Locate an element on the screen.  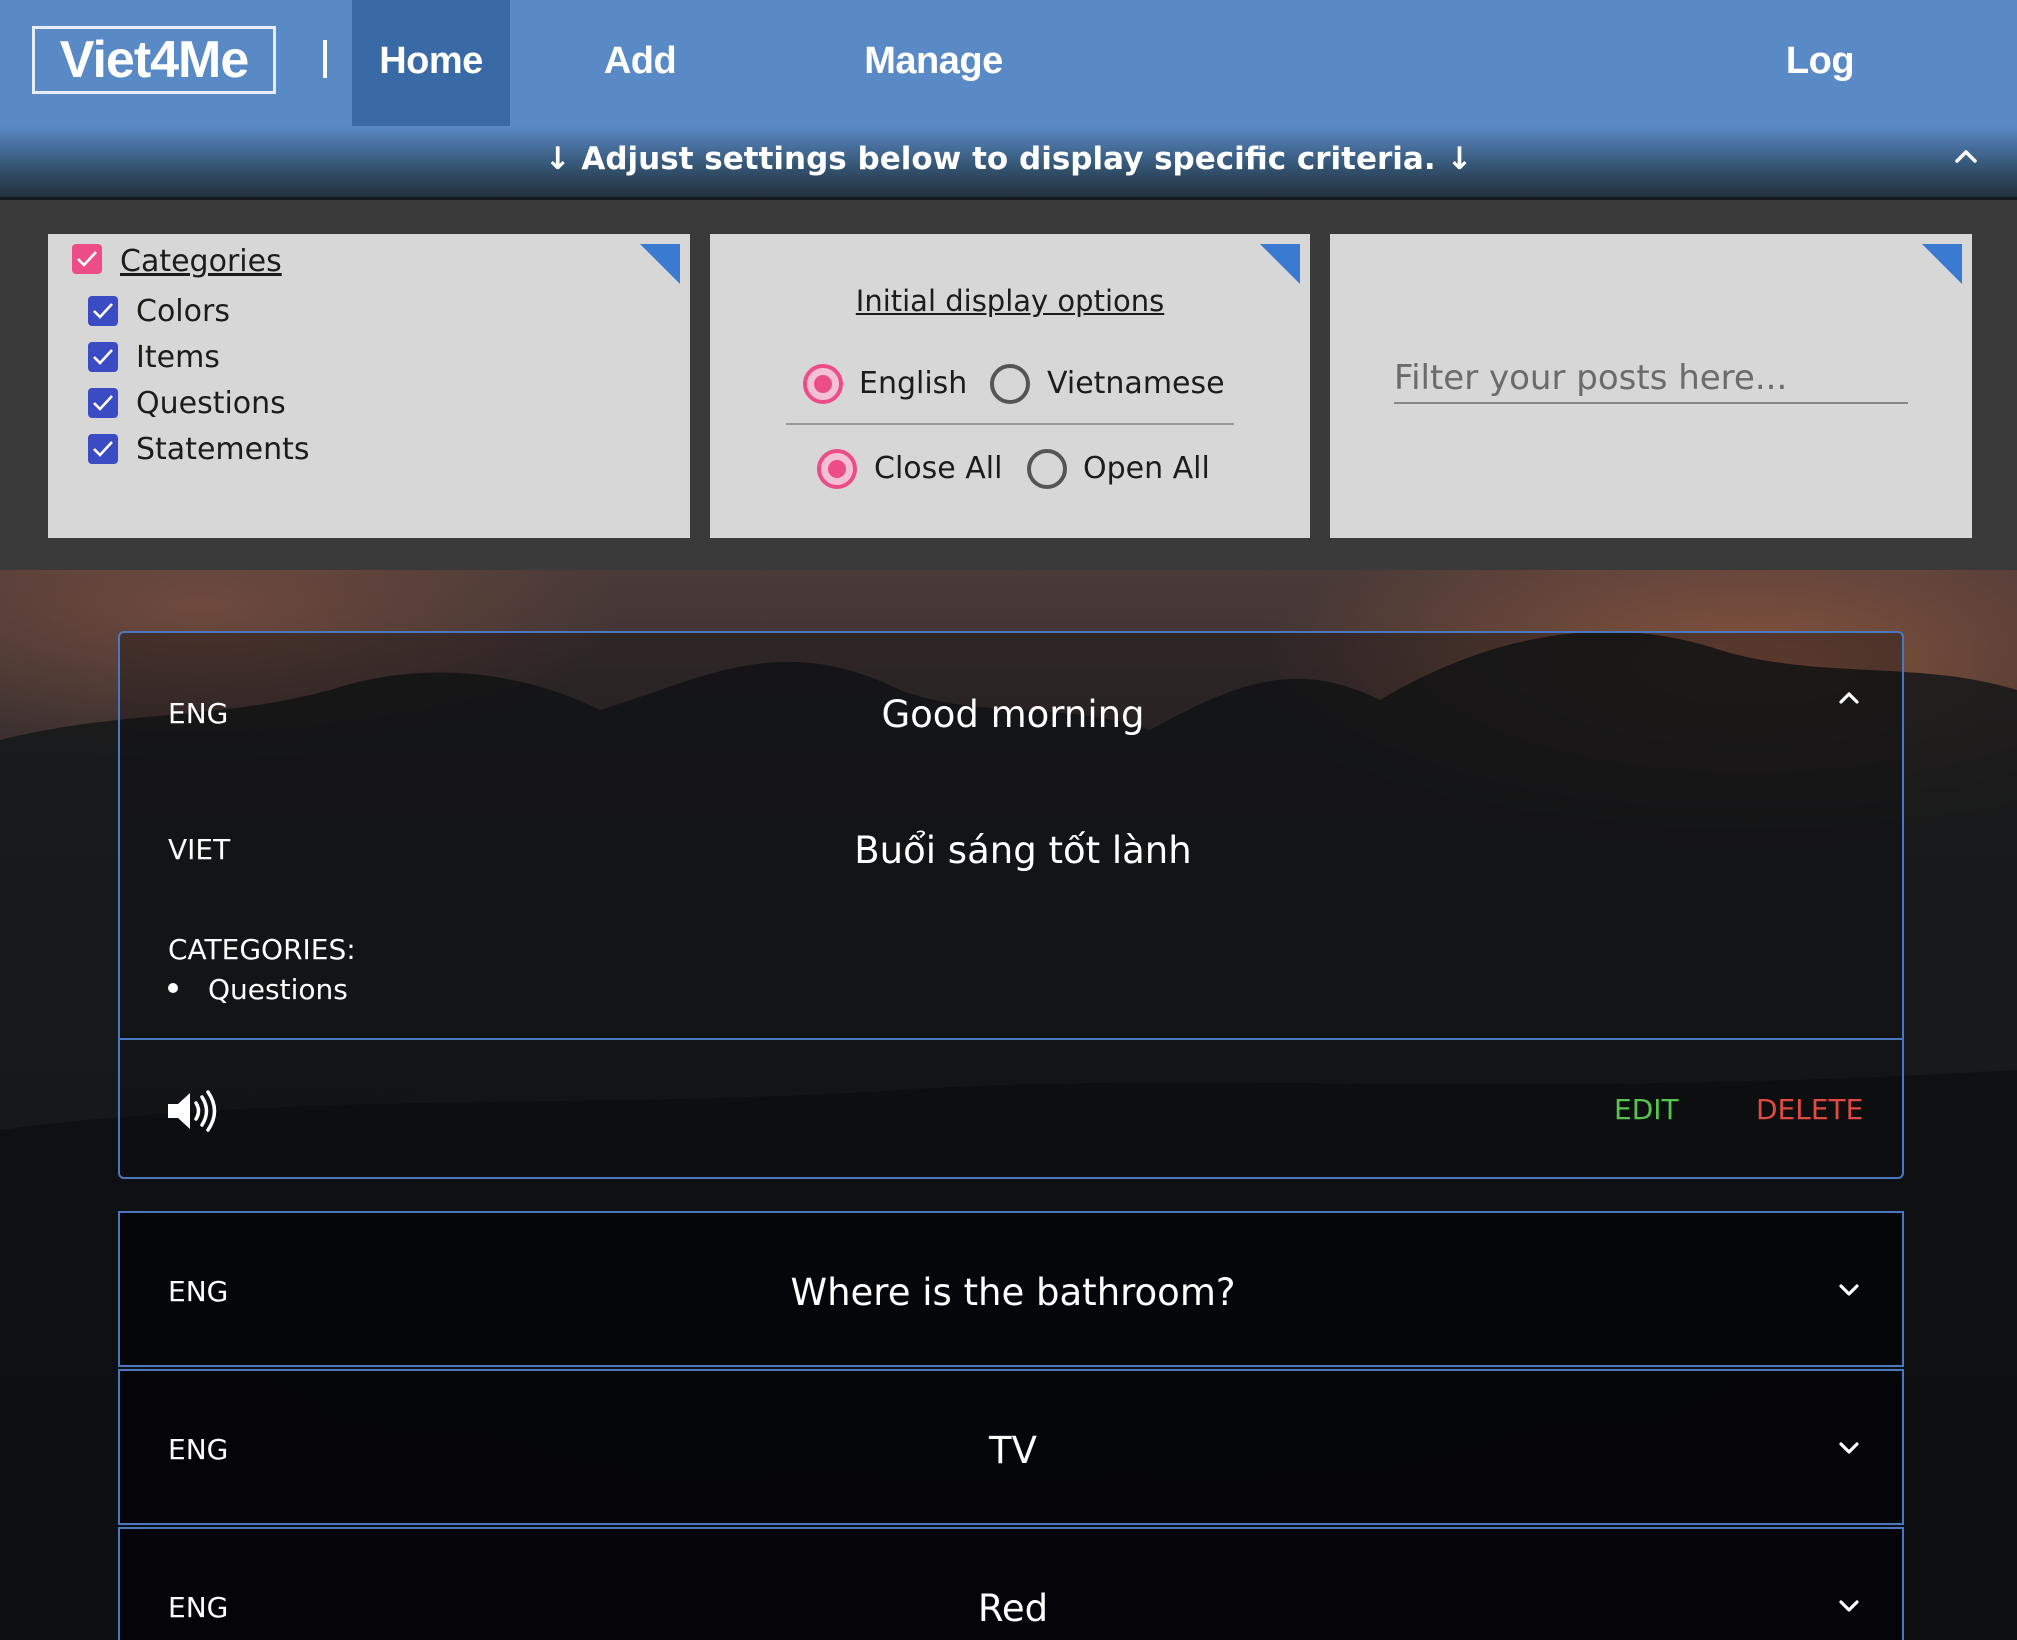
post-card-collapsed: ENG Where is the bathroom? is located at coordinates (1011, 1289).